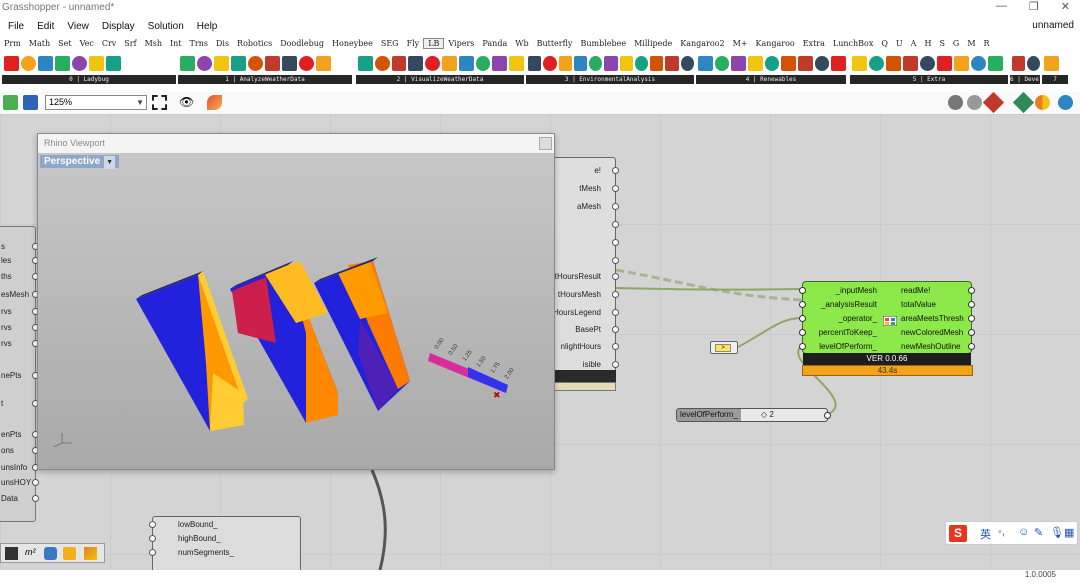  Describe the element at coordinates (740, 43) in the screenshot. I see `tab-m: M+` at that location.